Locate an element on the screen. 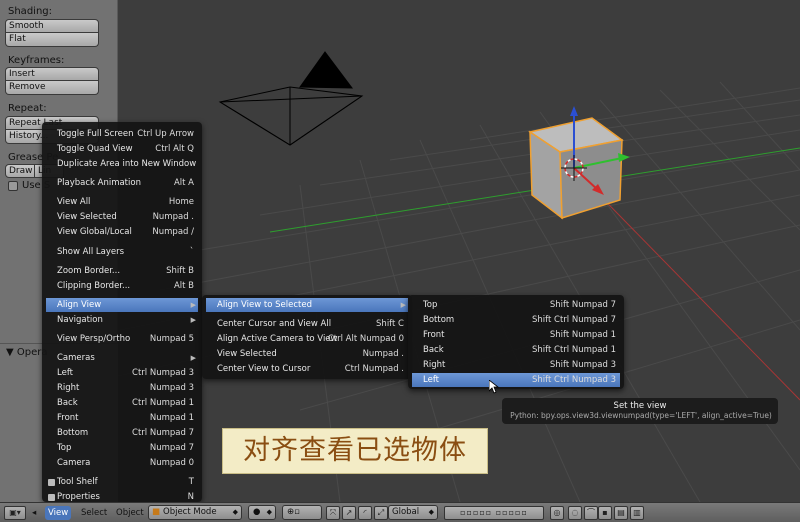 Image resolution: width=800 pixels, height=522 pixels. draw-button: Draw is located at coordinates (20, 171).